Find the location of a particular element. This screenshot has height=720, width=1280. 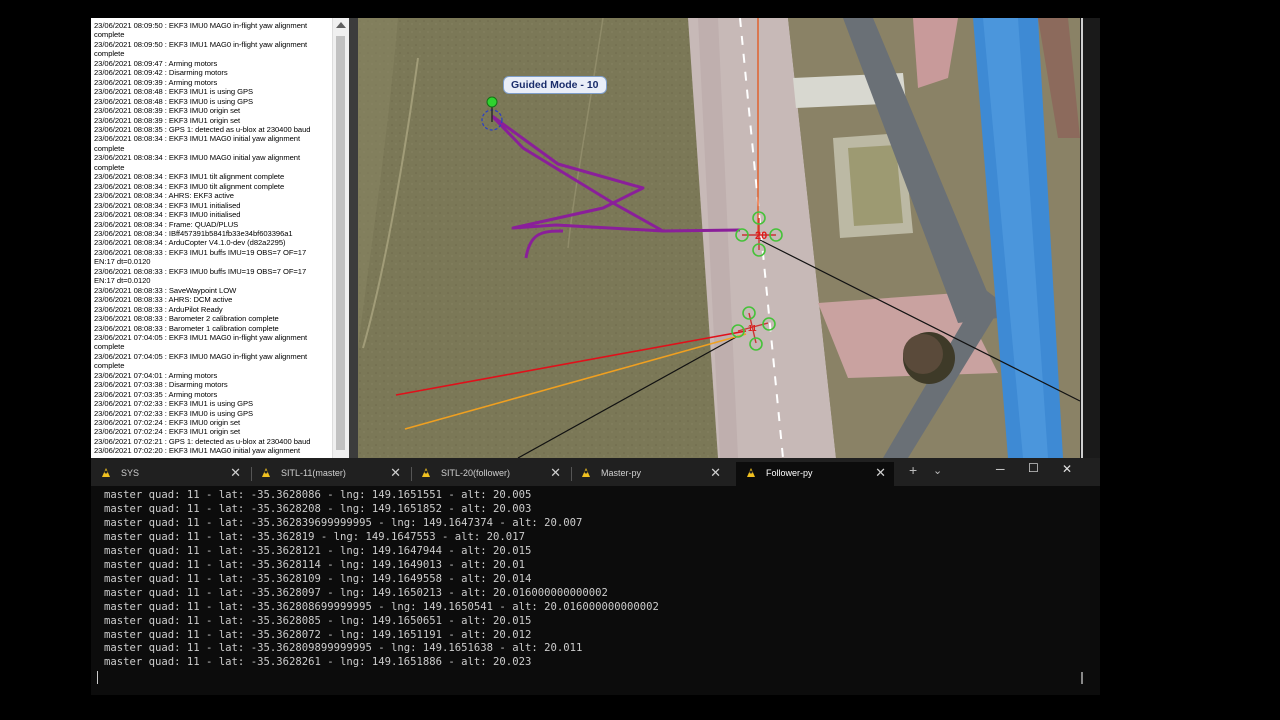

master-id-label: 11 is located at coordinates (752, 328).